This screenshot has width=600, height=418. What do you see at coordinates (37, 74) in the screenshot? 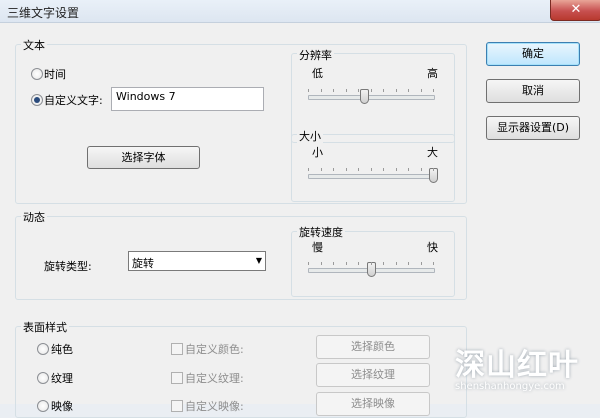
I see `time-radio` at bounding box center [37, 74].